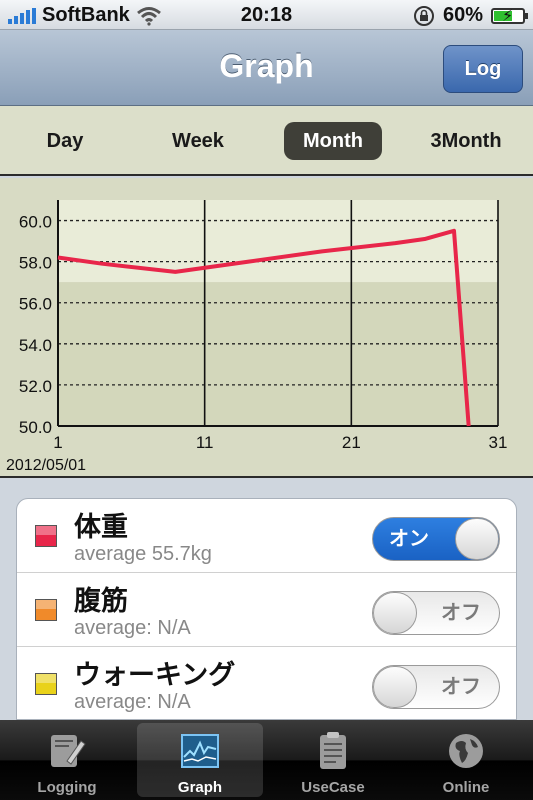  I want to click on series-row-walking: ウォーキング average: N/A オフ, so click(266, 683).